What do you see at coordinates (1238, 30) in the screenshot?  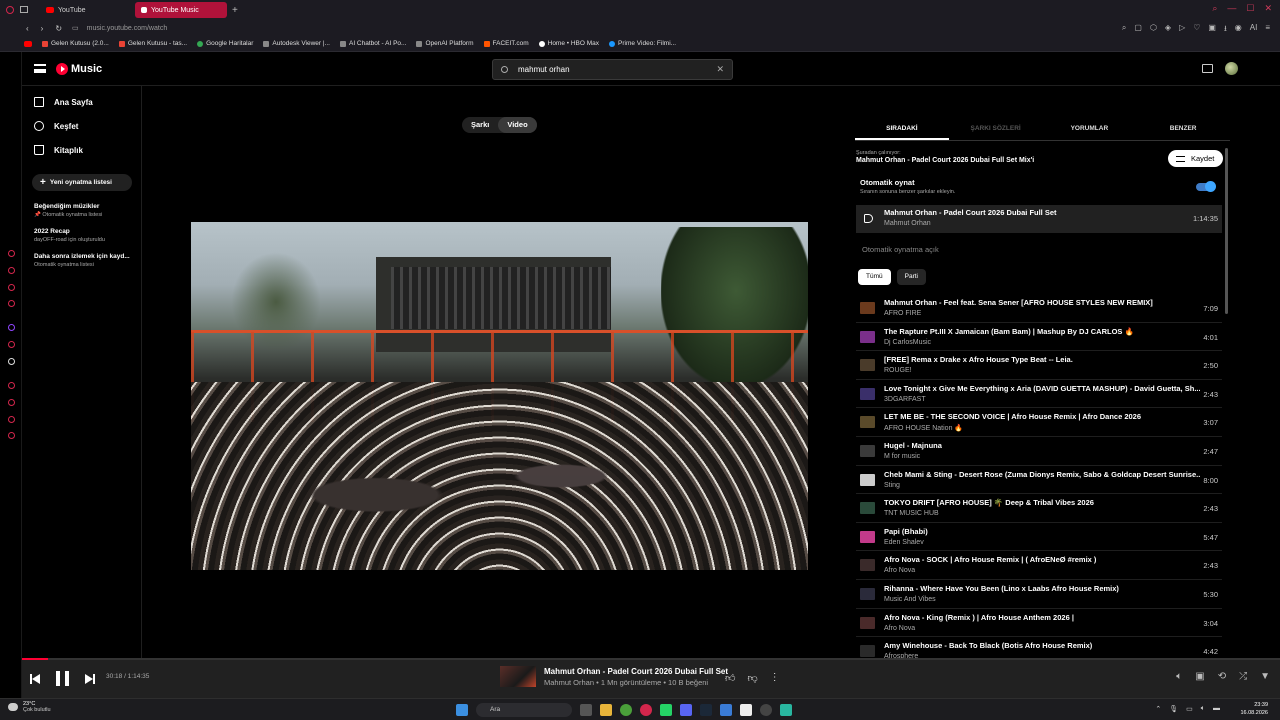 I see `profile-icon: ◉` at bounding box center [1238, 30].